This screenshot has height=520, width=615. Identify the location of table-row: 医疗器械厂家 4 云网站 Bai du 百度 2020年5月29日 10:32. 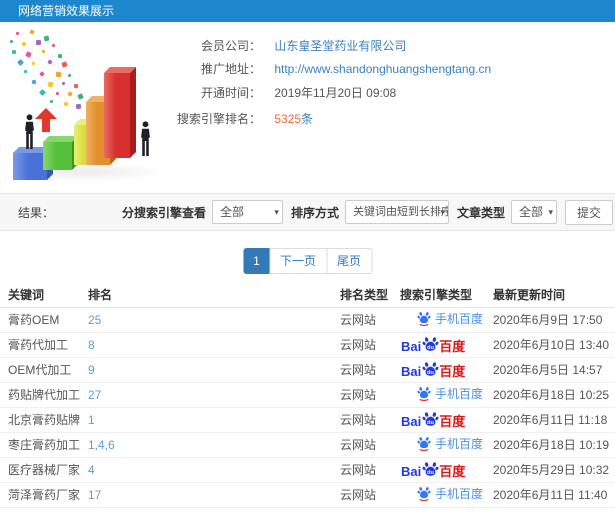
(307, 470).